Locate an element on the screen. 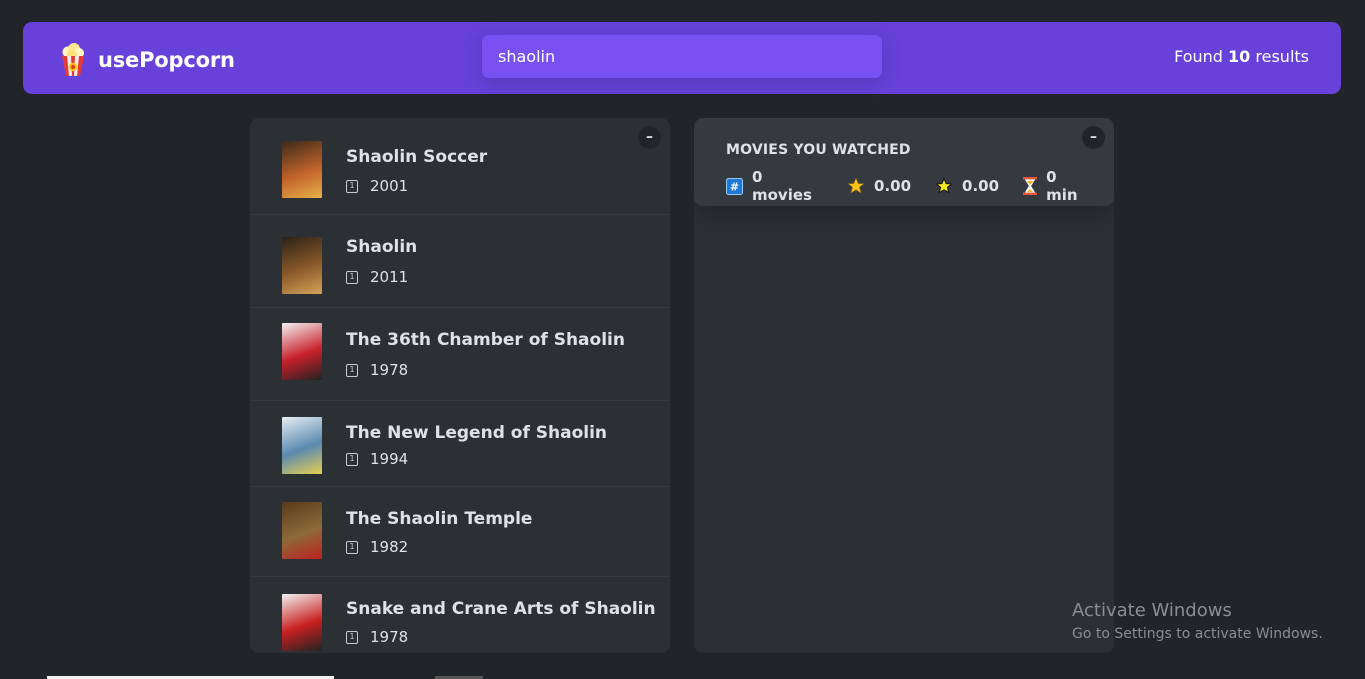 This screenshot has height=679, width=1365. movie-list-item: Shaolin 1 2011 is located at coordinates (460, 261).